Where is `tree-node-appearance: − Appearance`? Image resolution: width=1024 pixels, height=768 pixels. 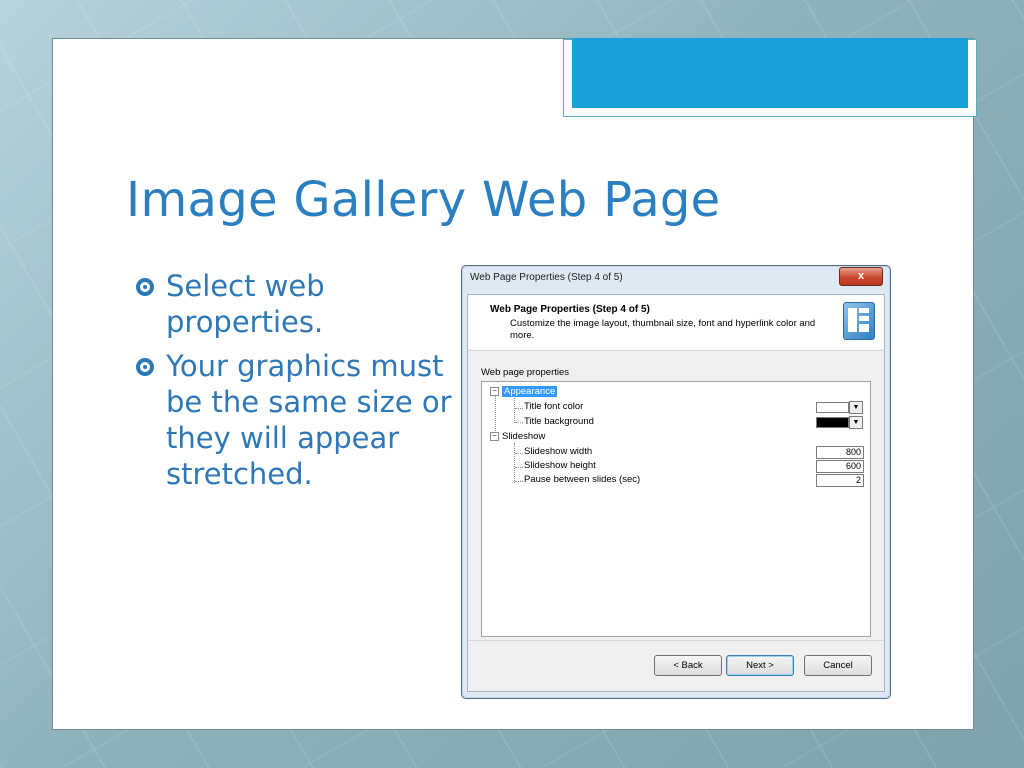 tree-node-appearance: − Appearance is located at coordinates (524, 392).